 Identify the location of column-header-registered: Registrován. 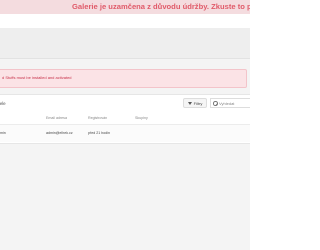
(97, 118).